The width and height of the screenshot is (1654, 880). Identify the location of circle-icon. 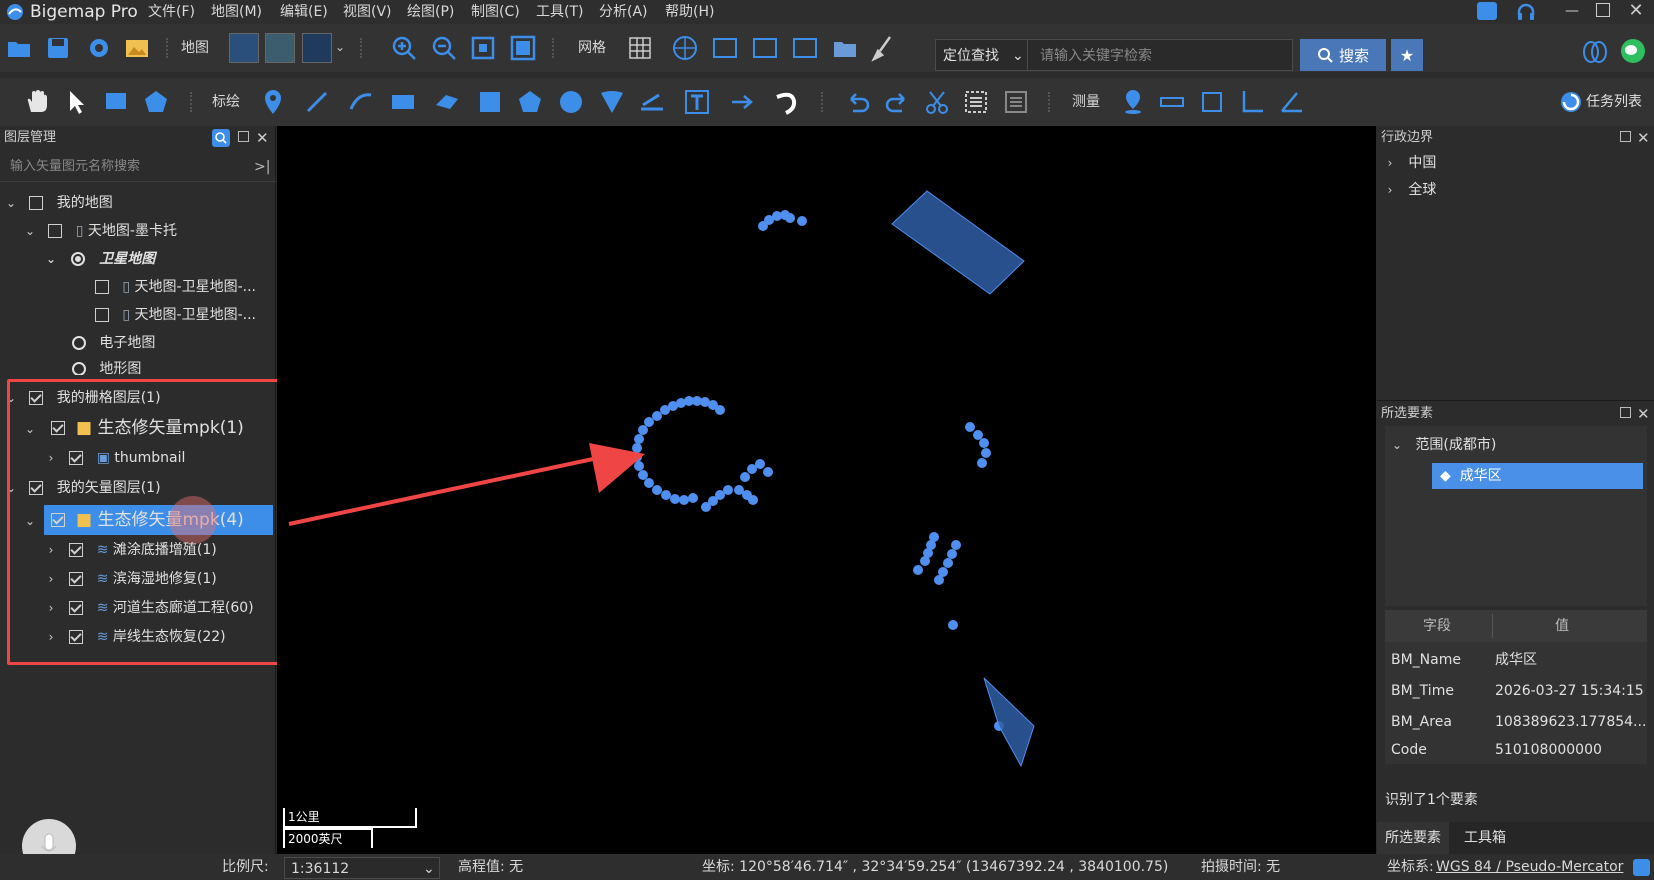
(571, 102).